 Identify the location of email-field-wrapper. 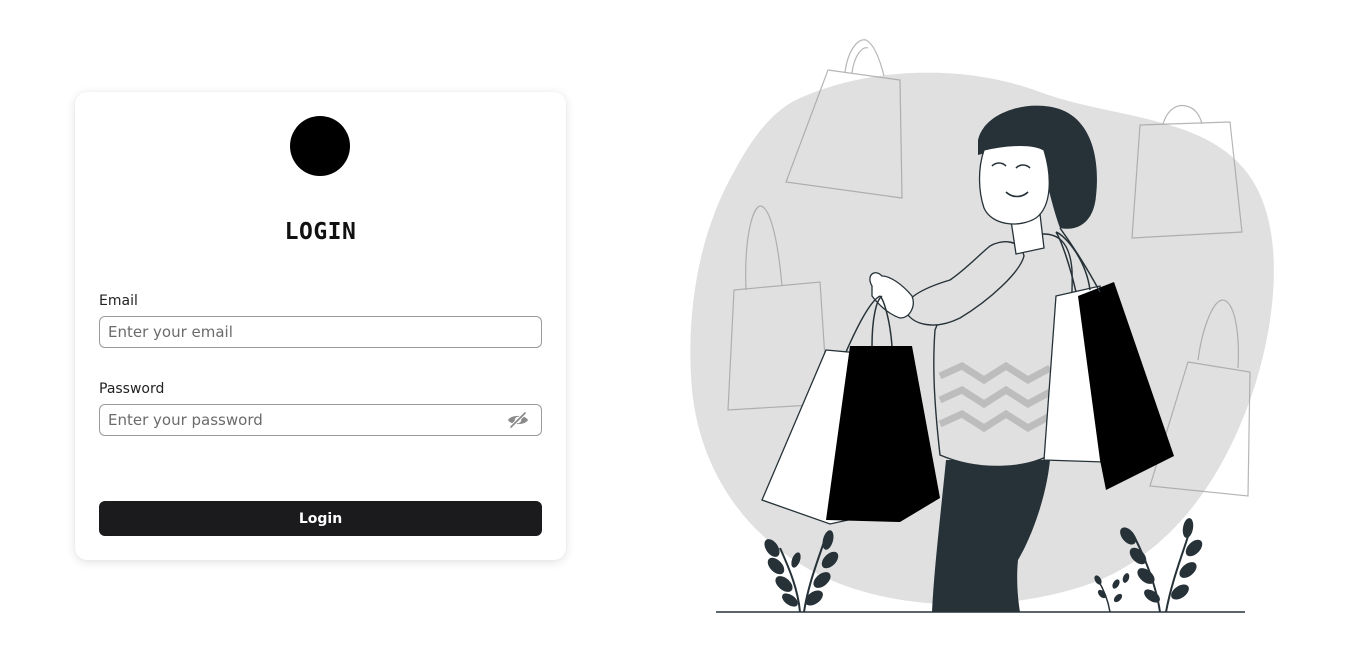
(320, 332).